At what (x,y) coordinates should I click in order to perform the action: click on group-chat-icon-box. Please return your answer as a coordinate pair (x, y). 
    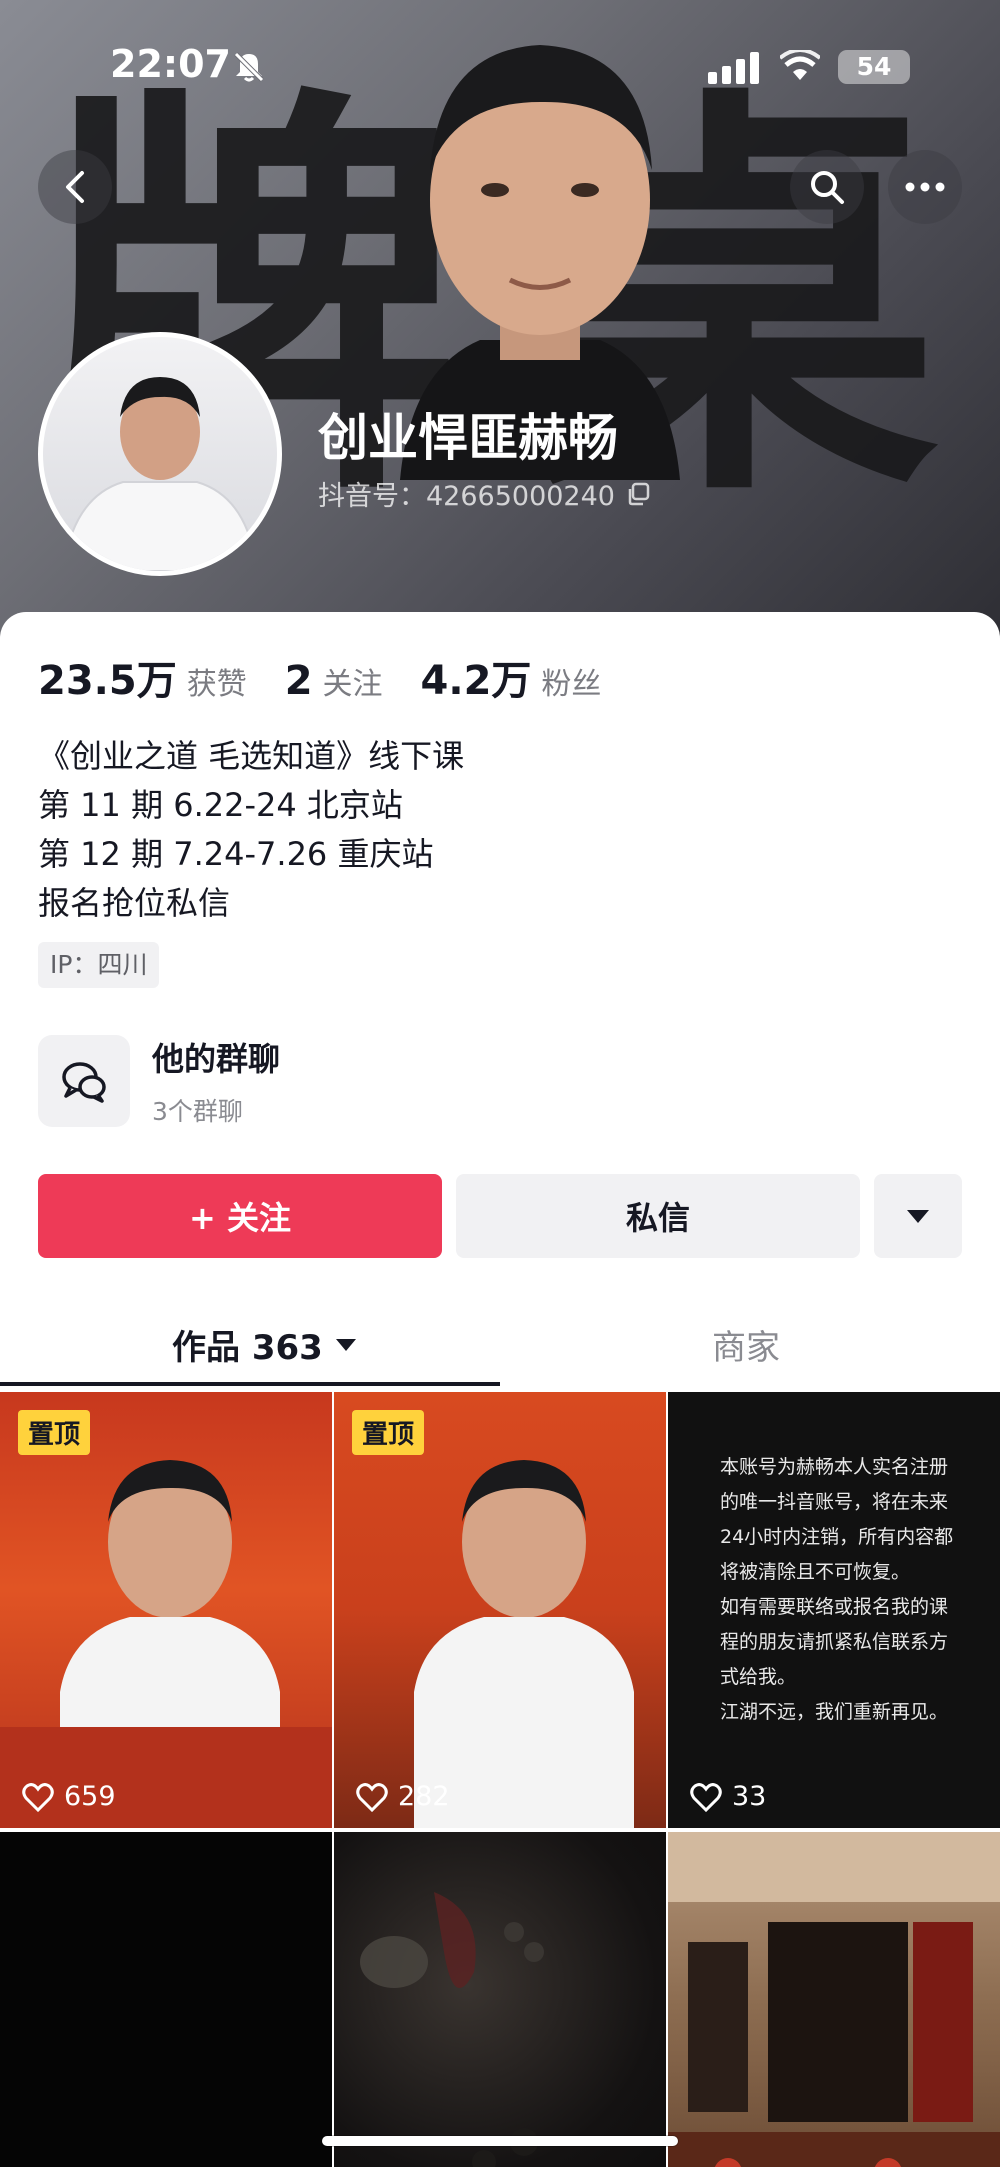
    Looking at the image, I should click on (84, 1081).